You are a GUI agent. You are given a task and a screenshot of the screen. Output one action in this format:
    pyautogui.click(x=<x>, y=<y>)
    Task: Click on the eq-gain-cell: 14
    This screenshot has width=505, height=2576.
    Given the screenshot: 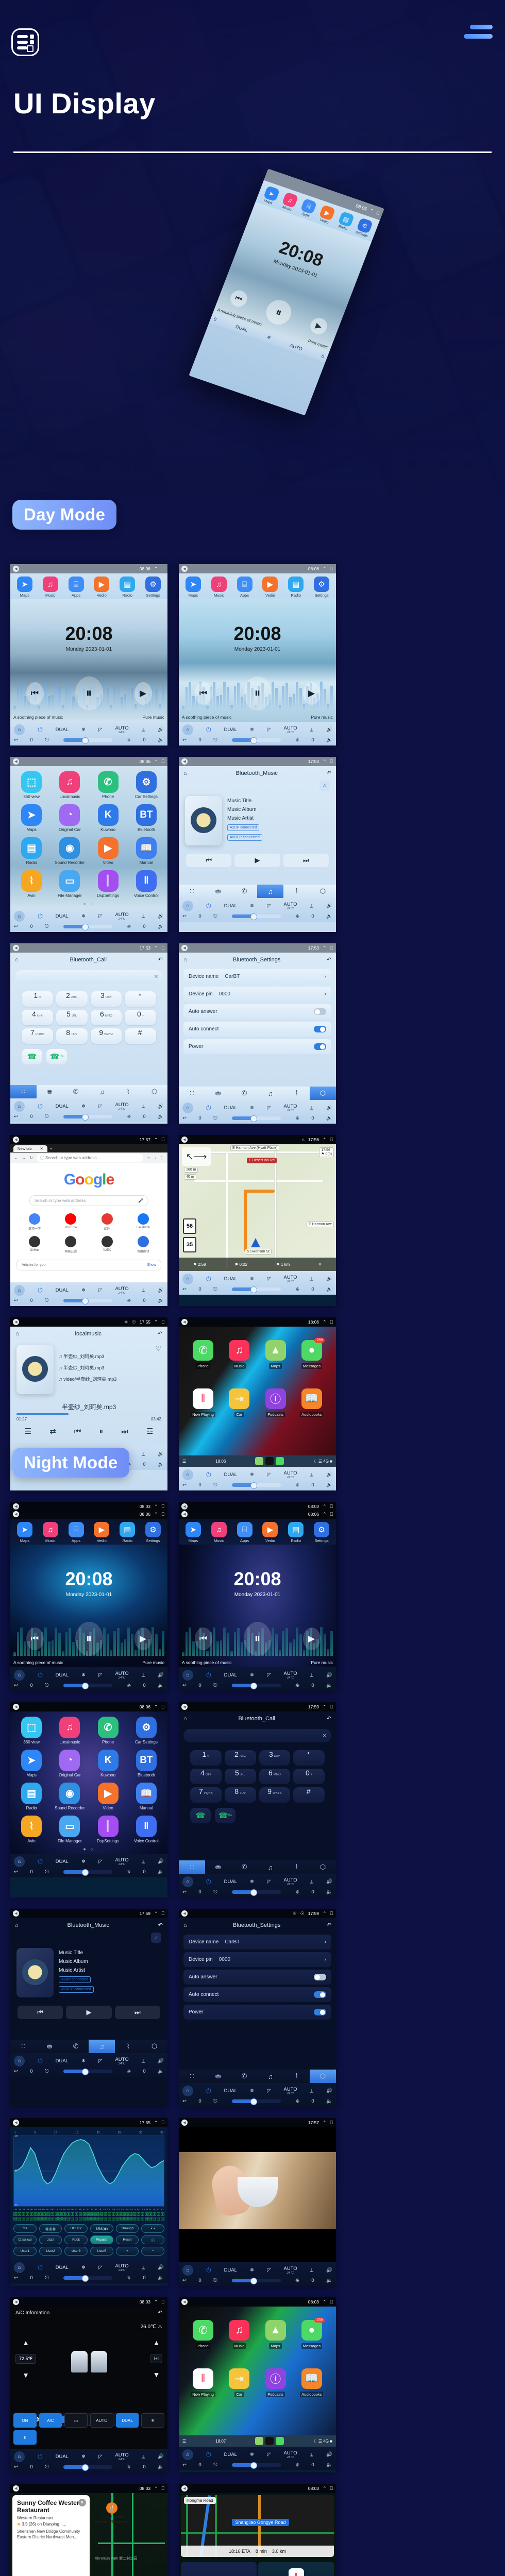 What is the action you would take?
    pyautogui.click(x=101, y=2214)
    